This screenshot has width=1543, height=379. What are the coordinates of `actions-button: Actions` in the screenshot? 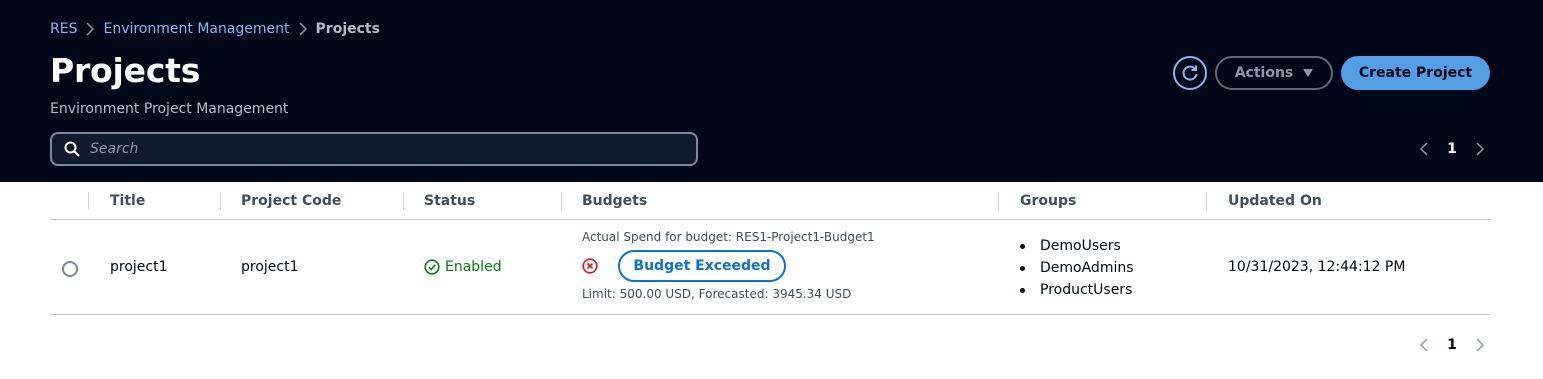 It's located at (1274, 73).